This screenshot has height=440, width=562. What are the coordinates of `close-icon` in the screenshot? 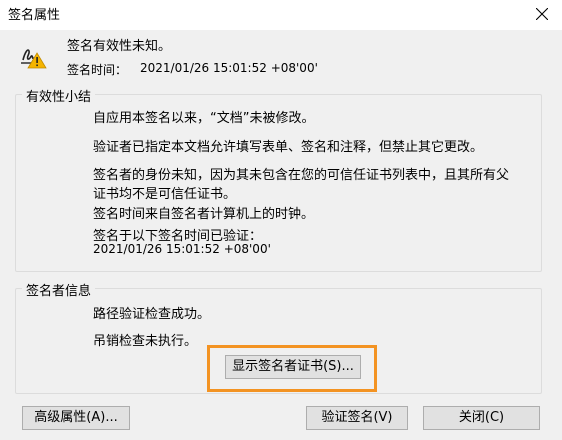 It's located at (542, 14).